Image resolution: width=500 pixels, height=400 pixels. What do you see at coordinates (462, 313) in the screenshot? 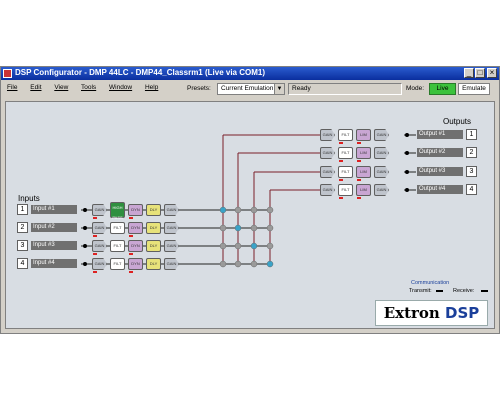
I see `logo-product: DSP` at bounding box center [462, 313].